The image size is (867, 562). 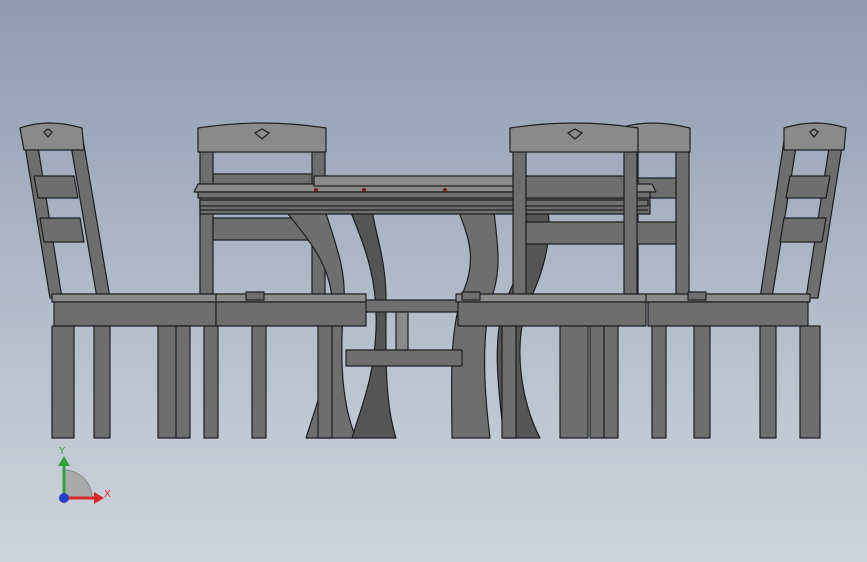 What do you see at coordinates (262, 280) in the screenshot?
I see `chair-back-left-center` at bounding box center [262, 280].